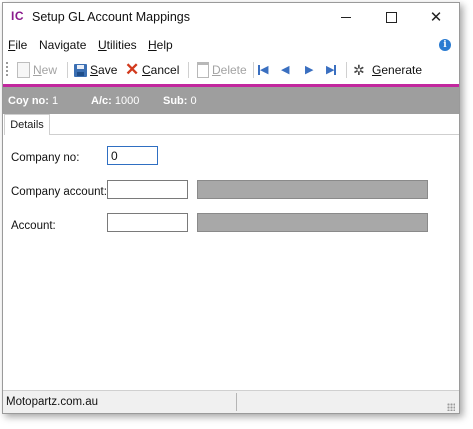  What do you see at coordinates (180, 101) in the screenshot?
I see `sub-info: Sub: 0` at bounding box center [180, 101].